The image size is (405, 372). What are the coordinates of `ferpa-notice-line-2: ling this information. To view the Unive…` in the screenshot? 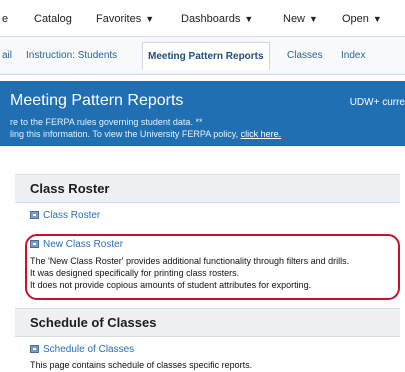 It's located at (146, 134).